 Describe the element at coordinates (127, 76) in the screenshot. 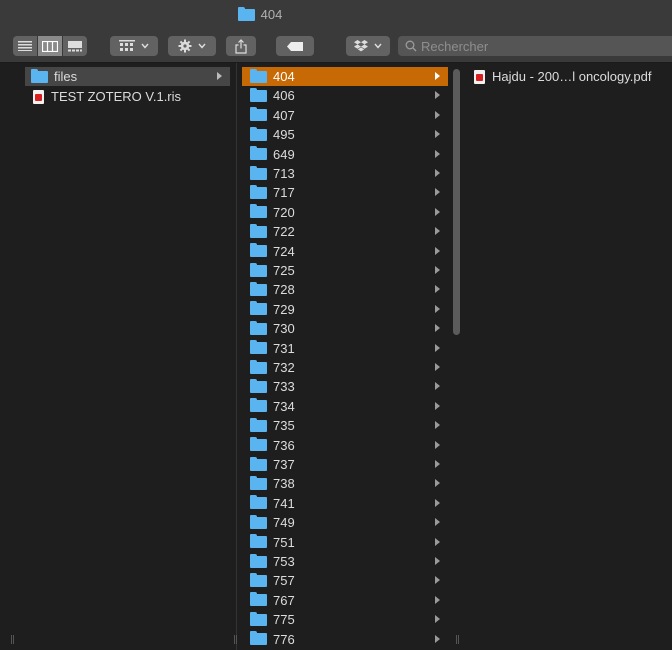

I see `column1-item-files: files` at that location.